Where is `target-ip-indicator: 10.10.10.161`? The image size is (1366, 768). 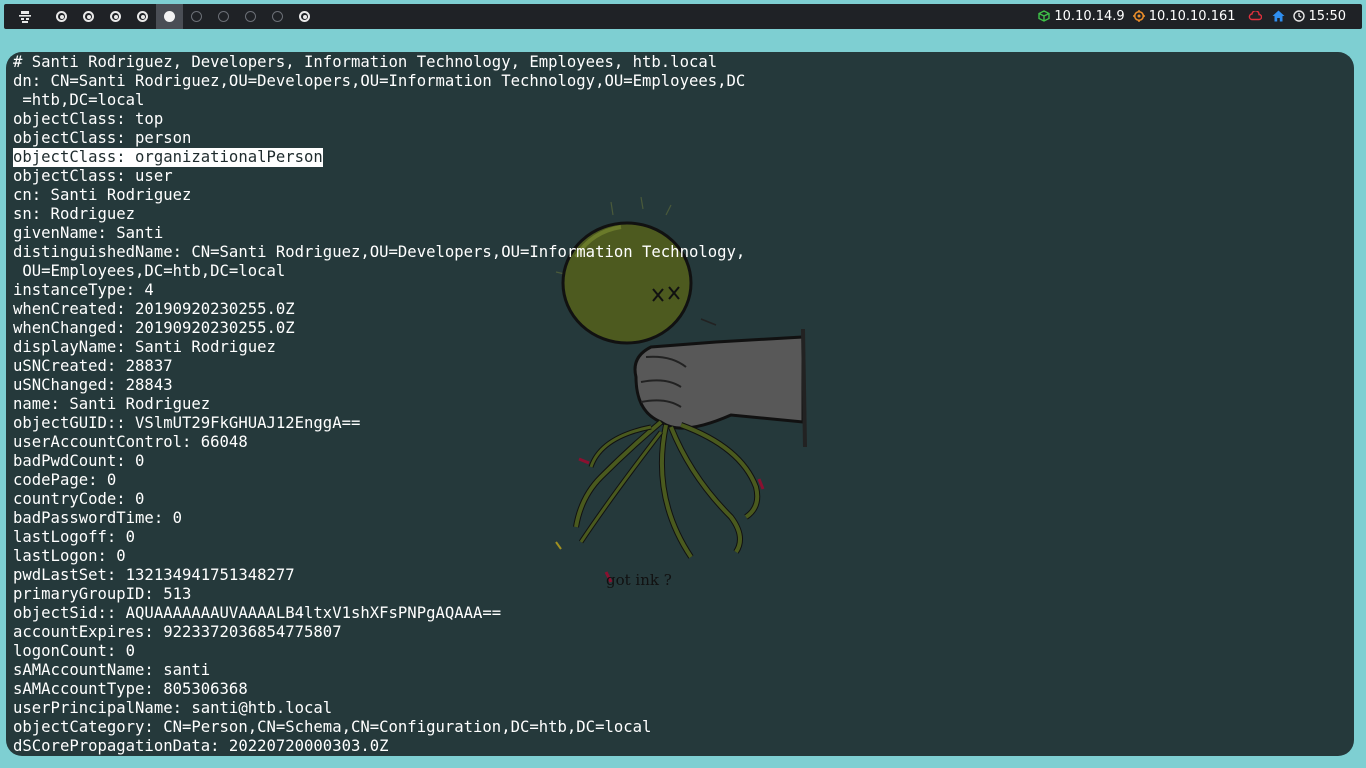 target-ip-indicator: 10.10.10.161 is located at coordinates (1184, 16).